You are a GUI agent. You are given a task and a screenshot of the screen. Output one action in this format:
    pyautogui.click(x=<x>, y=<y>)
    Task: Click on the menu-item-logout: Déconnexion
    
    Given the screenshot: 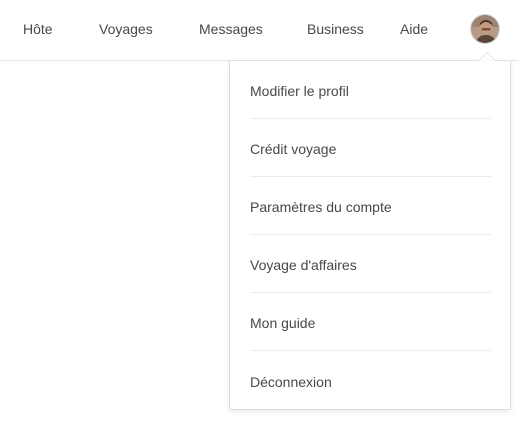 What is the action you would take?
    pyautogui.click(x=370, y=380)
    